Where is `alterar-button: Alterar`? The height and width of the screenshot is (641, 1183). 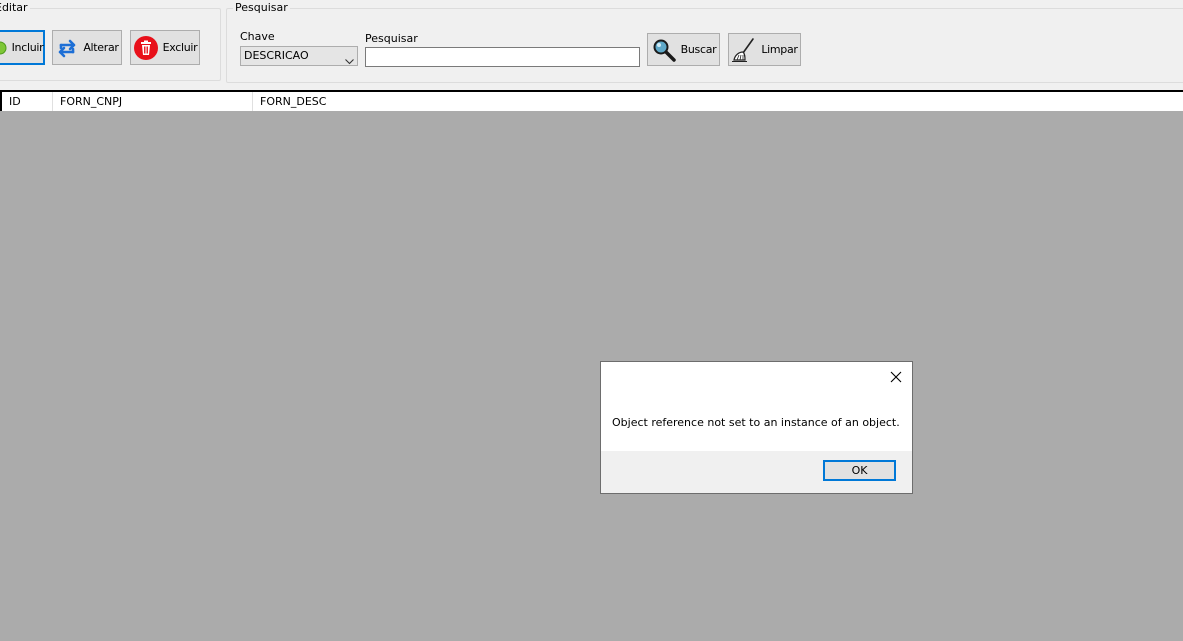 alterar-button: Alterar is located at coordinates (87, 47).